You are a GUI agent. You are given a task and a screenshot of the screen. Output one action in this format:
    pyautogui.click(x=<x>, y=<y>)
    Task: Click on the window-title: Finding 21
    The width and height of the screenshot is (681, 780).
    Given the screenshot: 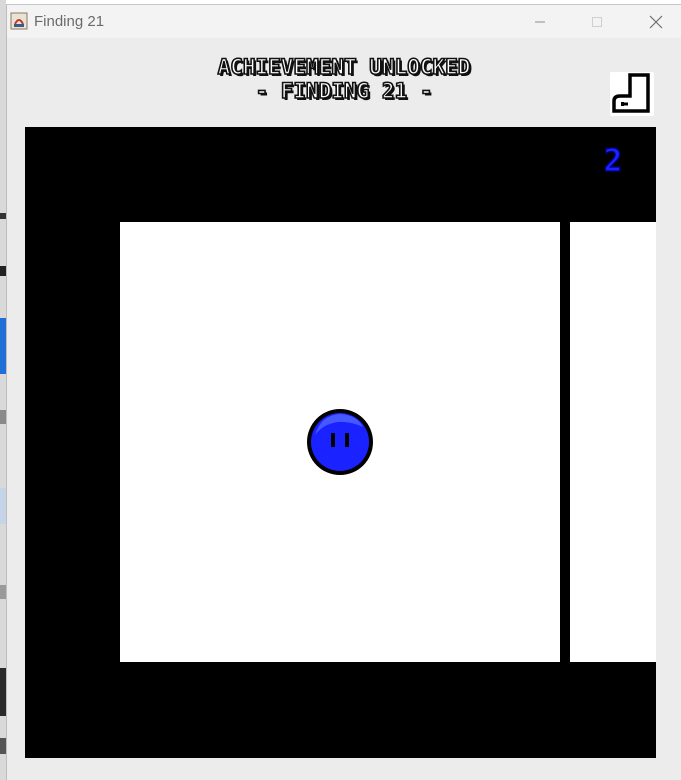 What is the action you would take?
    pyautogui.click(x=69, y=21)
    